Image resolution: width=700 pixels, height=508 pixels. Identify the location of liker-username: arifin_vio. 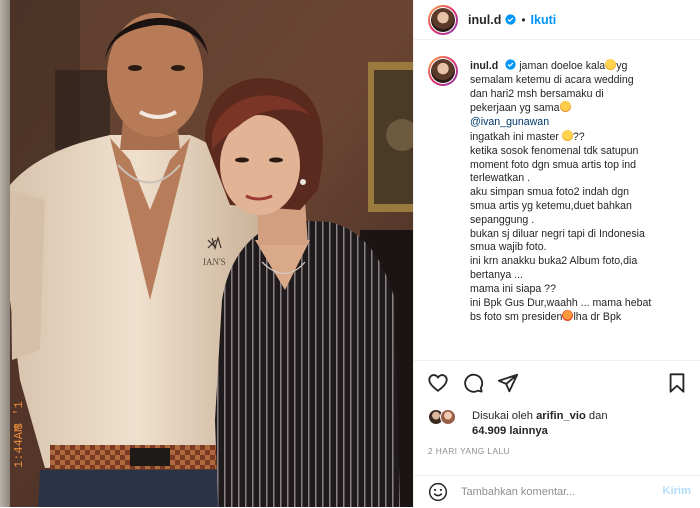
(561, 416).